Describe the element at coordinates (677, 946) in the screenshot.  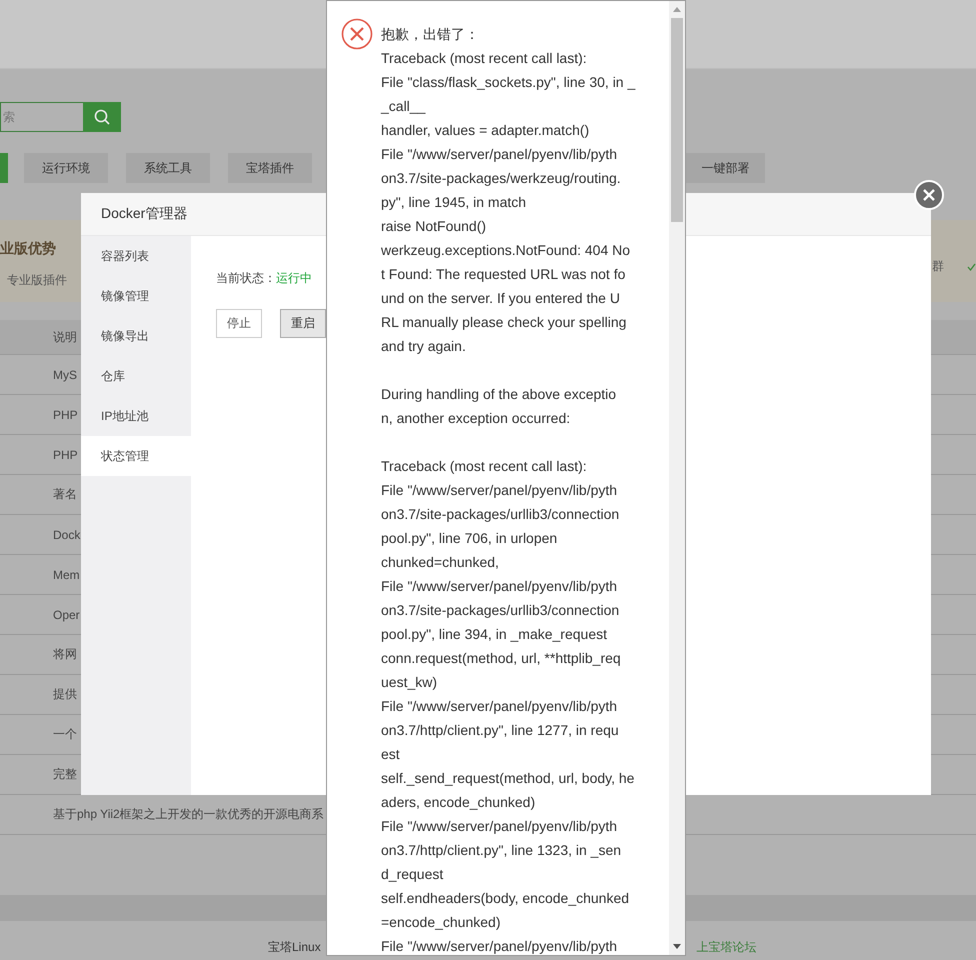
I see `scroll-down-icon` at that location.